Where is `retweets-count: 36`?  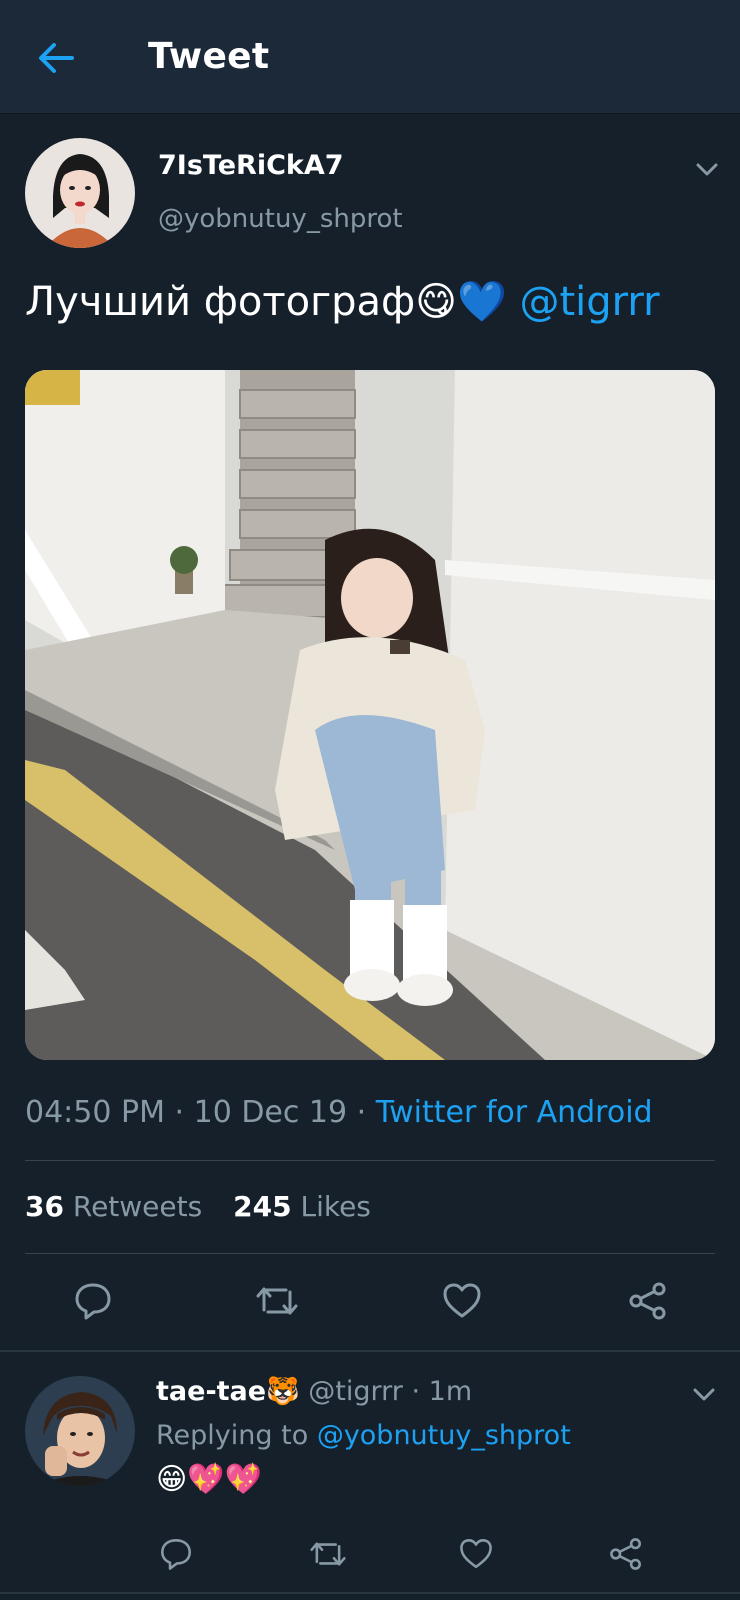
retweets-count: 36 is located at coordinates (44, 1206).